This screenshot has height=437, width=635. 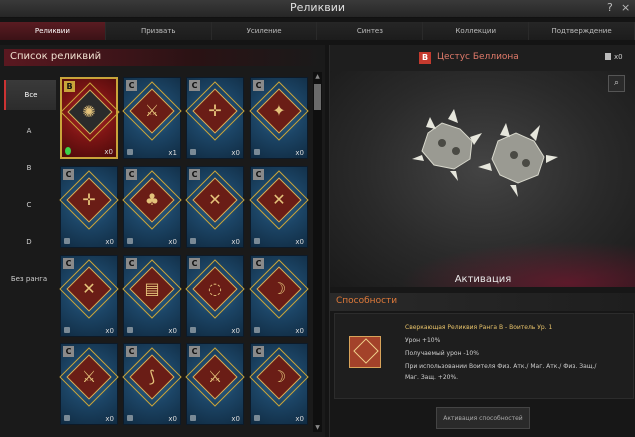 What do you see at coordinates (432, 377) in the screenshot?
I see `ability-line: Маг. Защ. +20%.` at bounding box center [432, 377].